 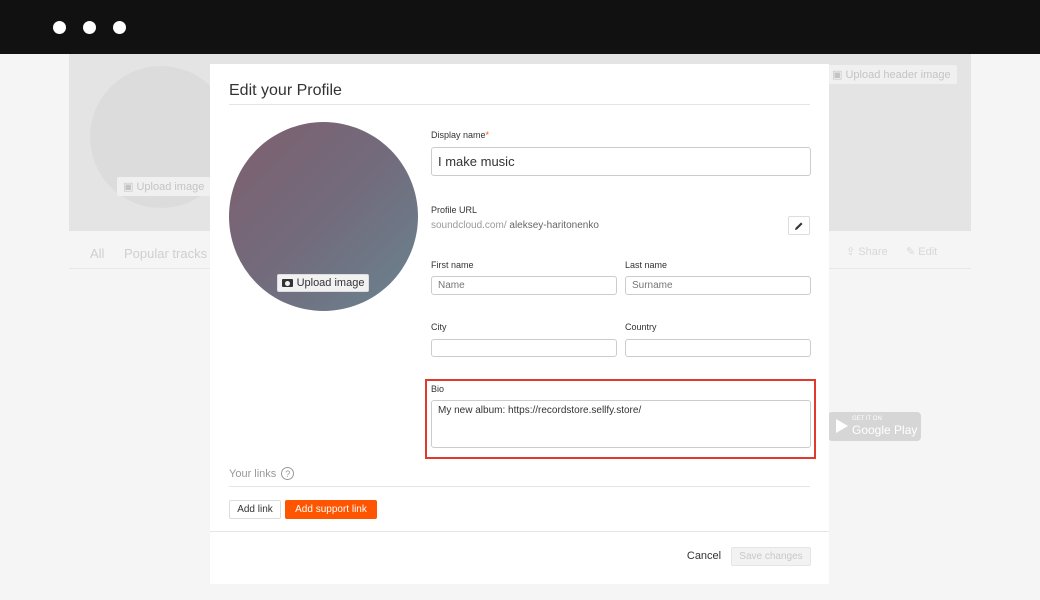 I want to click on play-icon, so click(x=842, y=426).